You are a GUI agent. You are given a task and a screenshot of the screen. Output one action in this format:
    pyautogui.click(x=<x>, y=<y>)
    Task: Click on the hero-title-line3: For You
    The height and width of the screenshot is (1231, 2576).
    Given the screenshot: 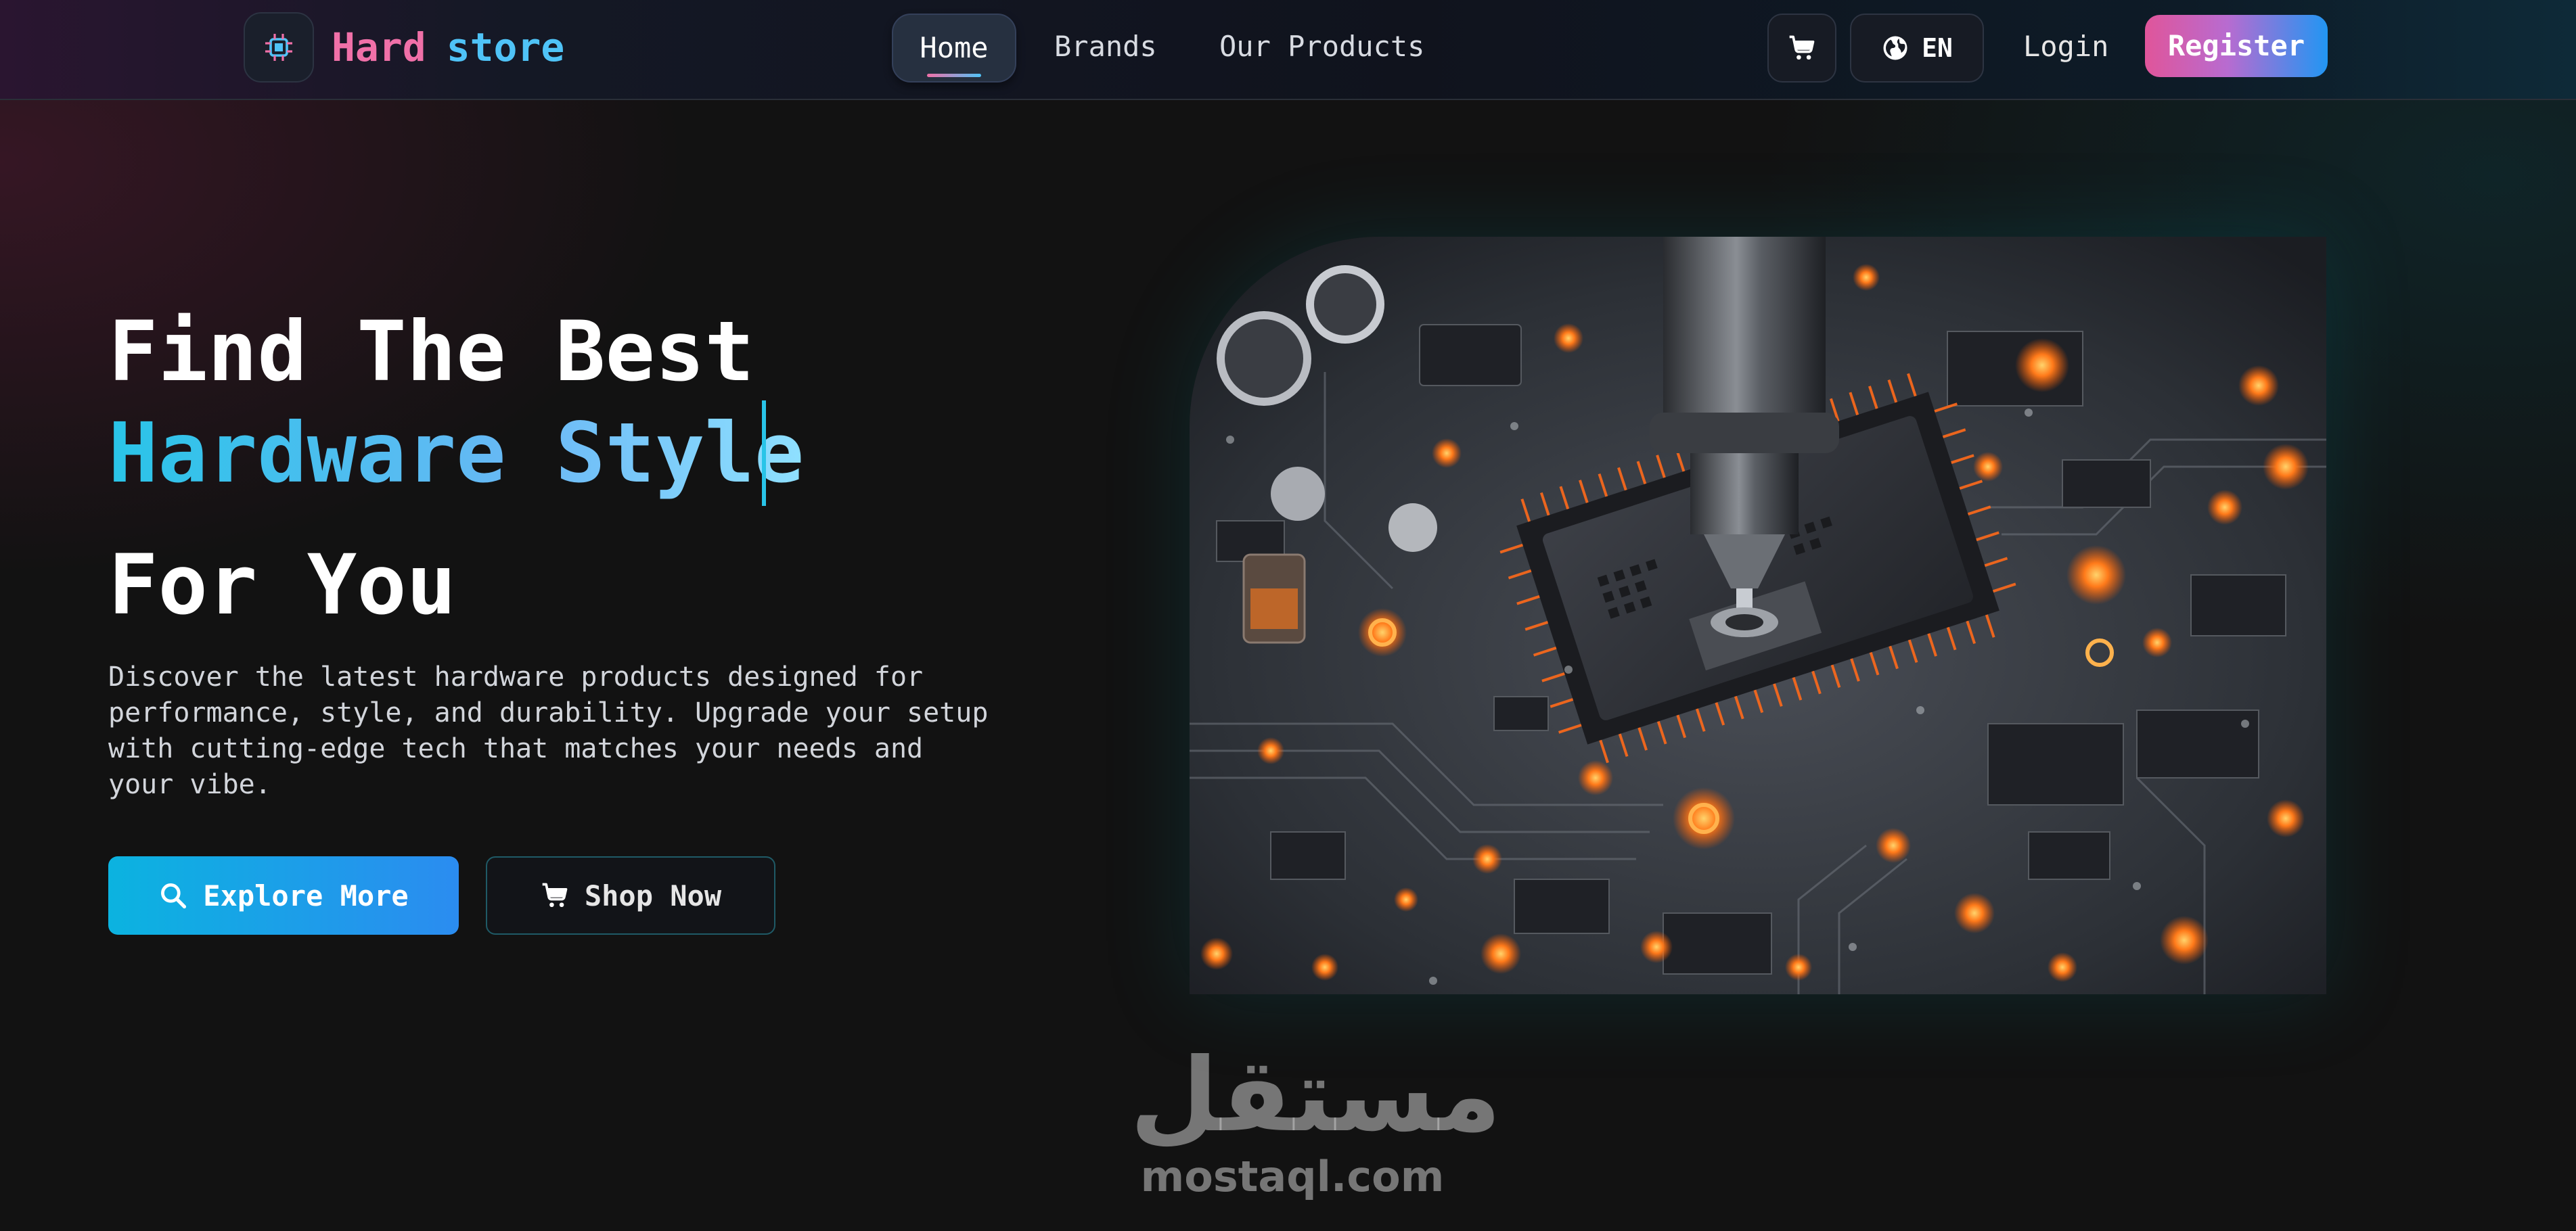 What is the action you would take?
    pyautogui.click(x=282, y=585)
    